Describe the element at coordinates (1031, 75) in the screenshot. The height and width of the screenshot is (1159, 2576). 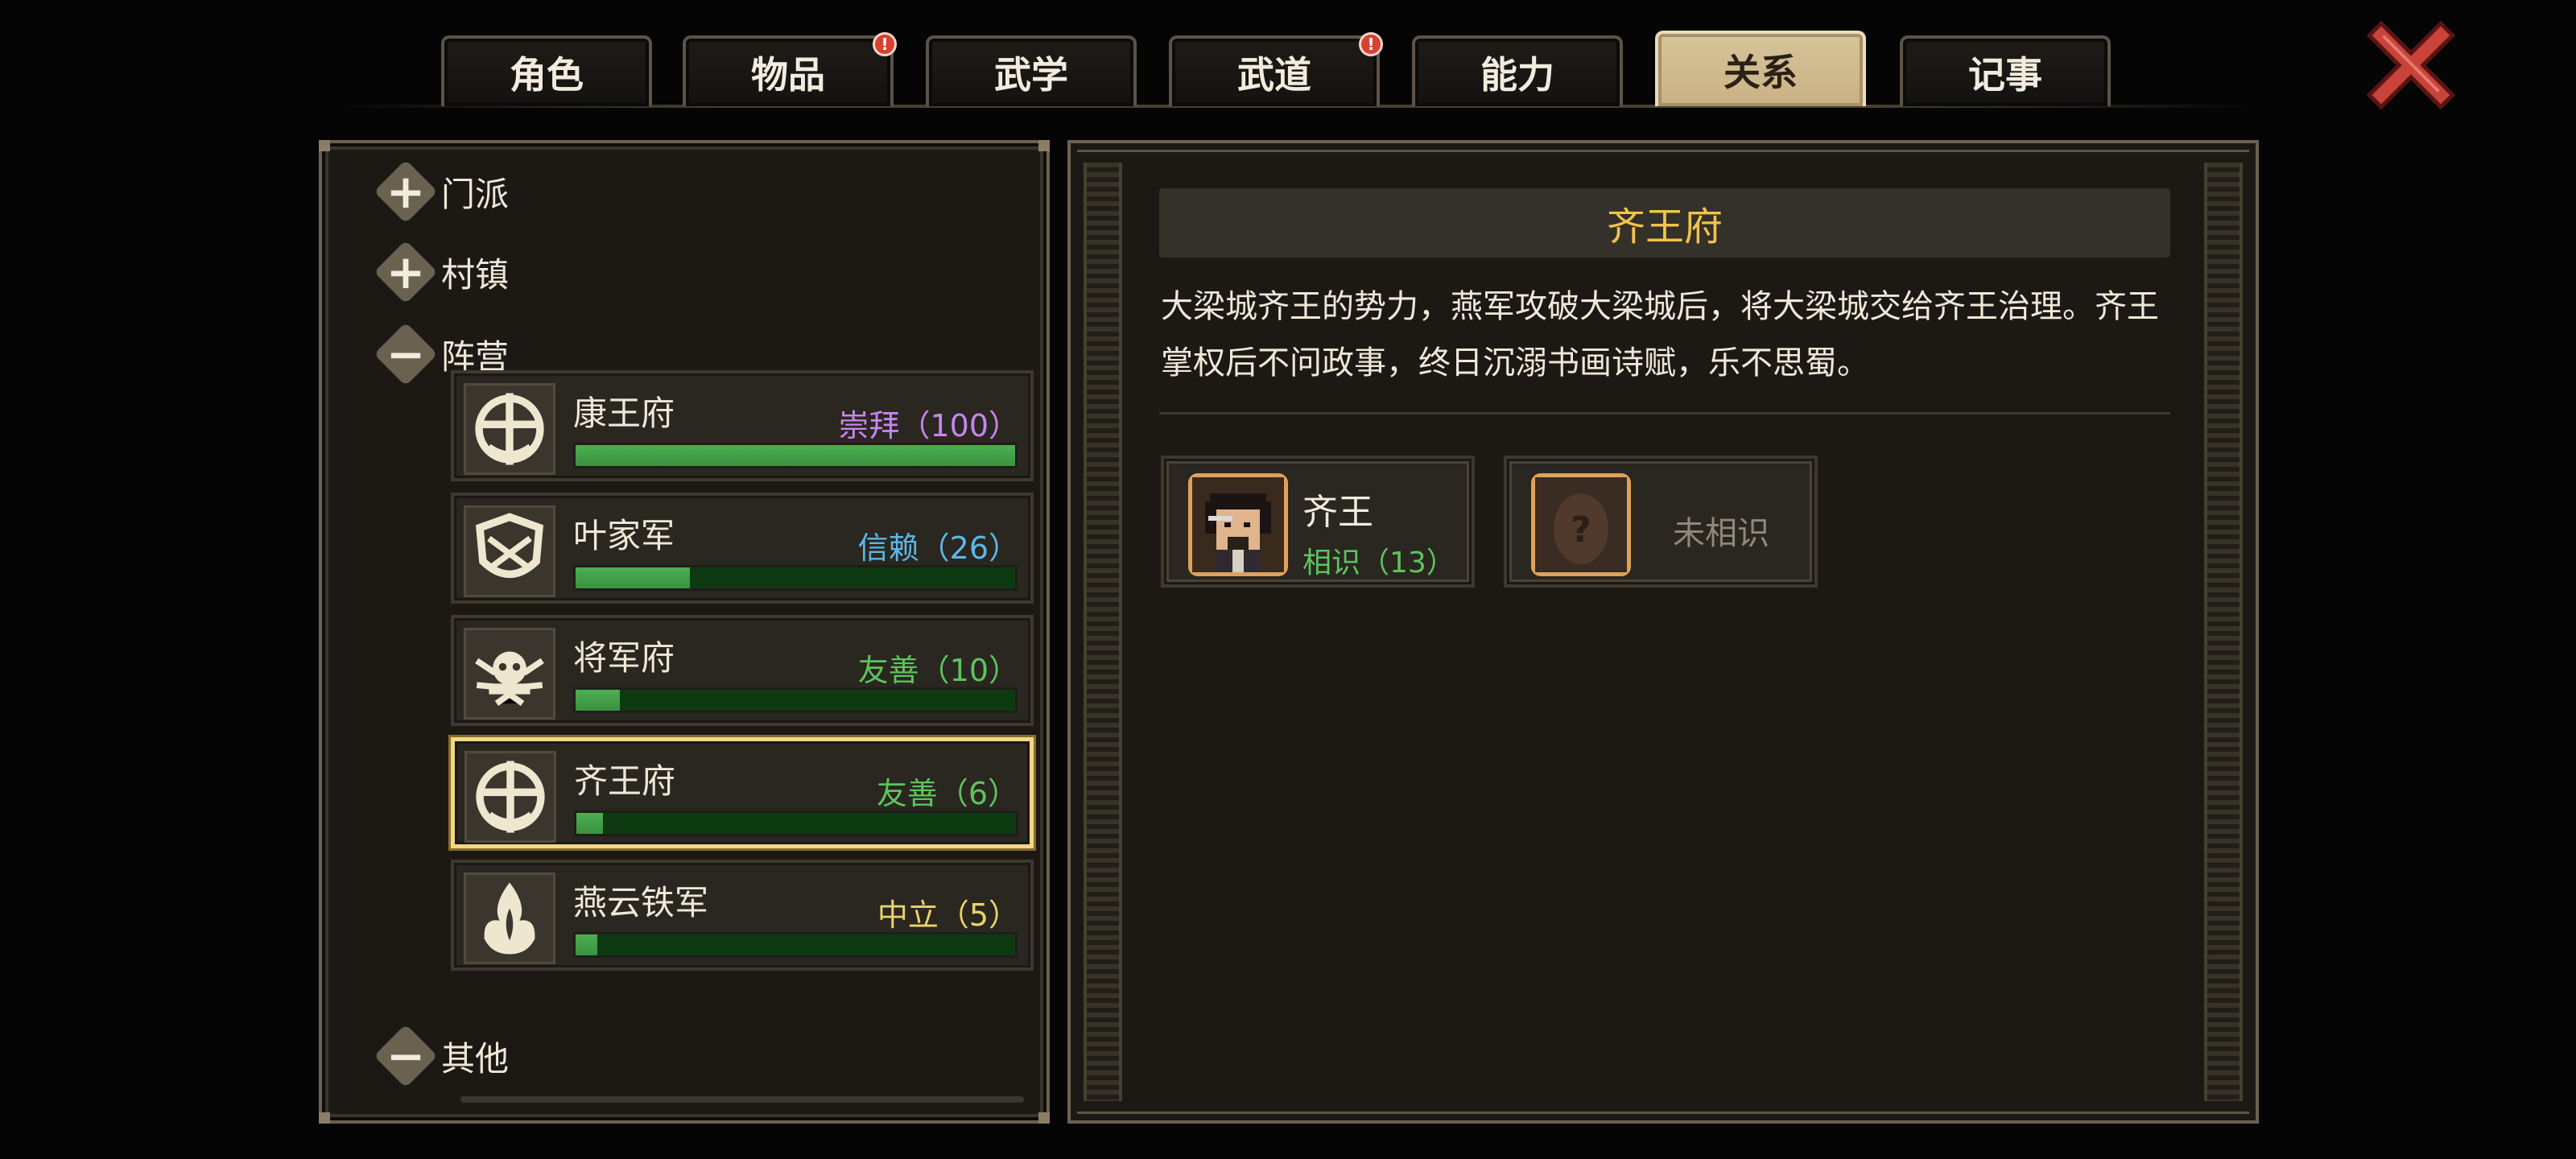
I see `tab-label: 武学` at that location.